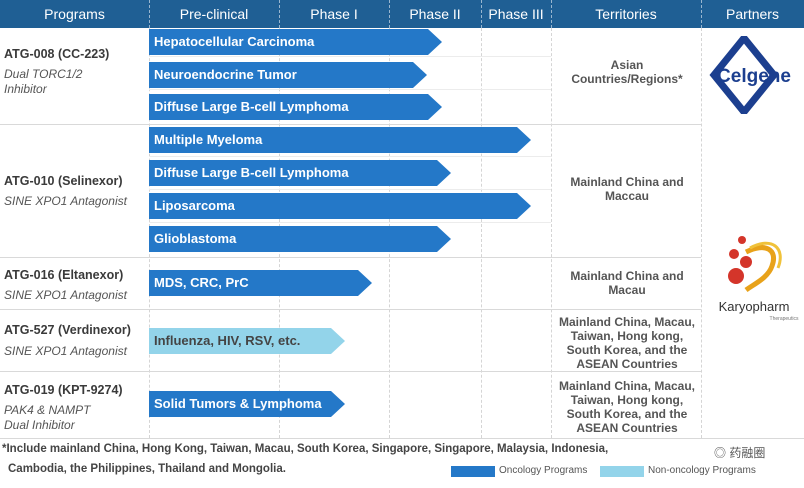  I want to click on watermark: ◎ 药融圈, so click(740, 452).